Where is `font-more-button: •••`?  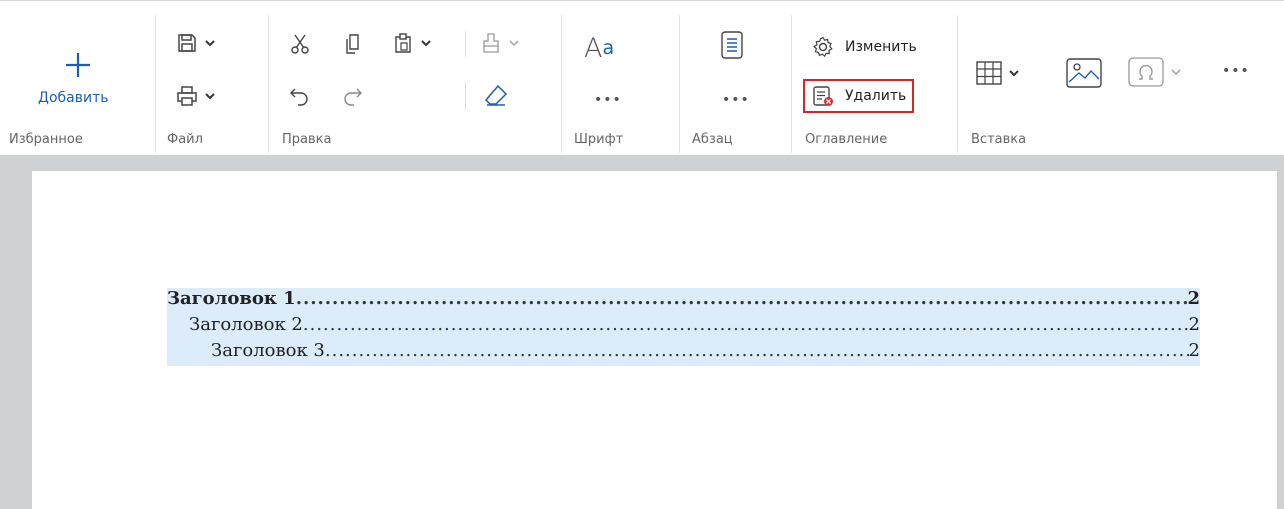 font-more-button: ••• is located at coordinates (608, 100).